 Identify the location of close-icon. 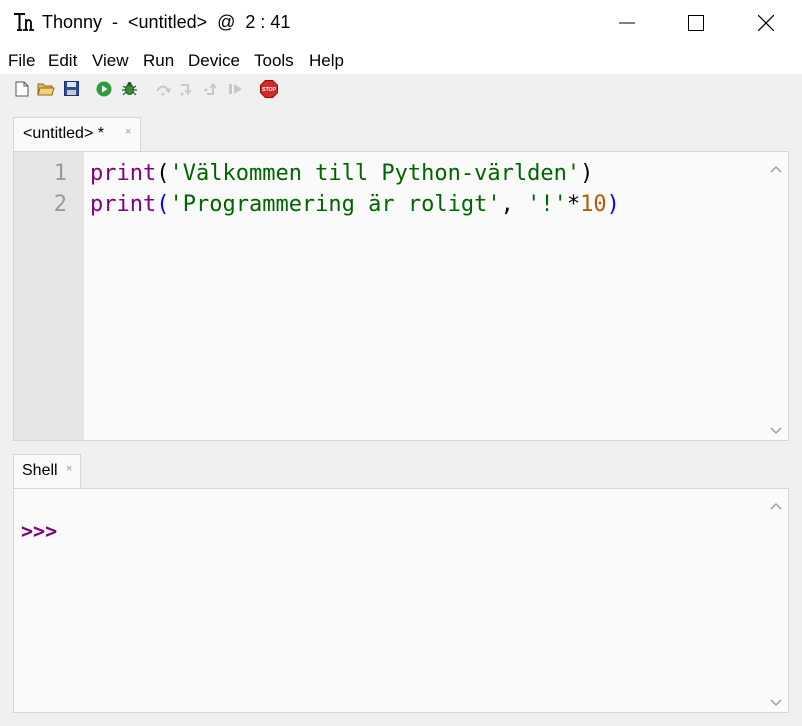
(766, 23).